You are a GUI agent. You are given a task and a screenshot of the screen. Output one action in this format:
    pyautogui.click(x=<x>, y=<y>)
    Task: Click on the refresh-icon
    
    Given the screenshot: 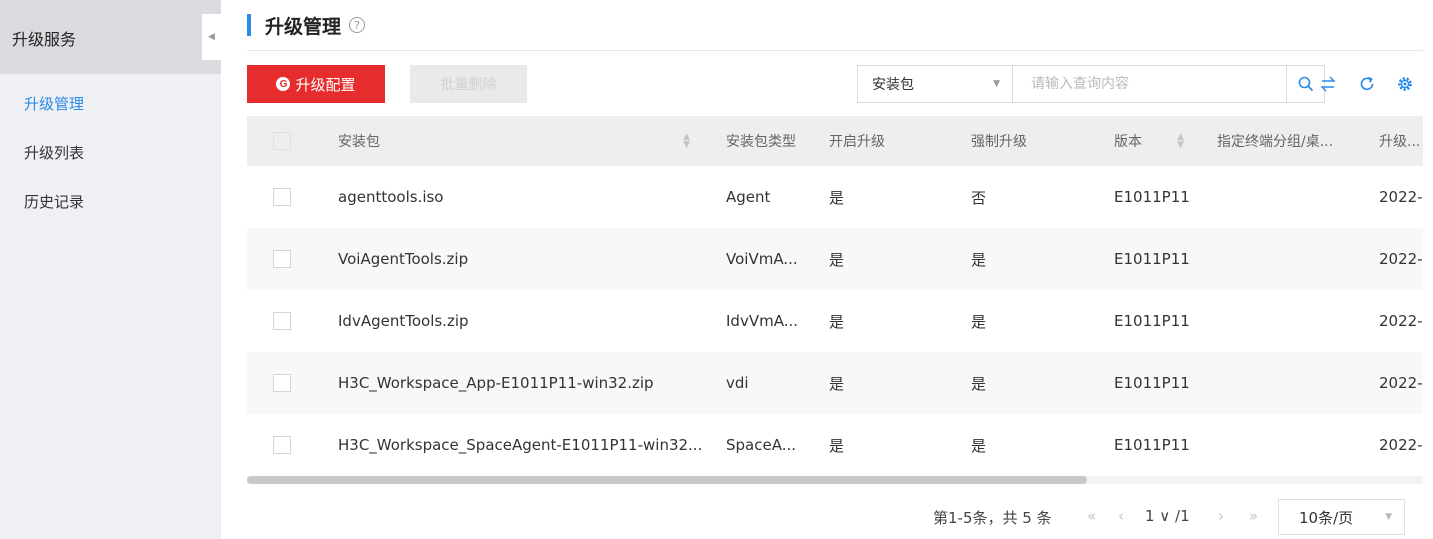 What is the action you would take?
    pyautogui.click(x=1367, y=83)
    